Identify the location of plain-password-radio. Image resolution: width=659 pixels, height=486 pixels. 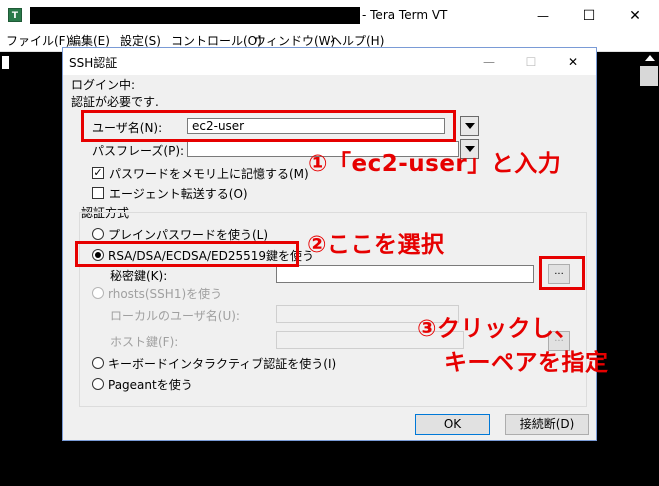
(98, 234).